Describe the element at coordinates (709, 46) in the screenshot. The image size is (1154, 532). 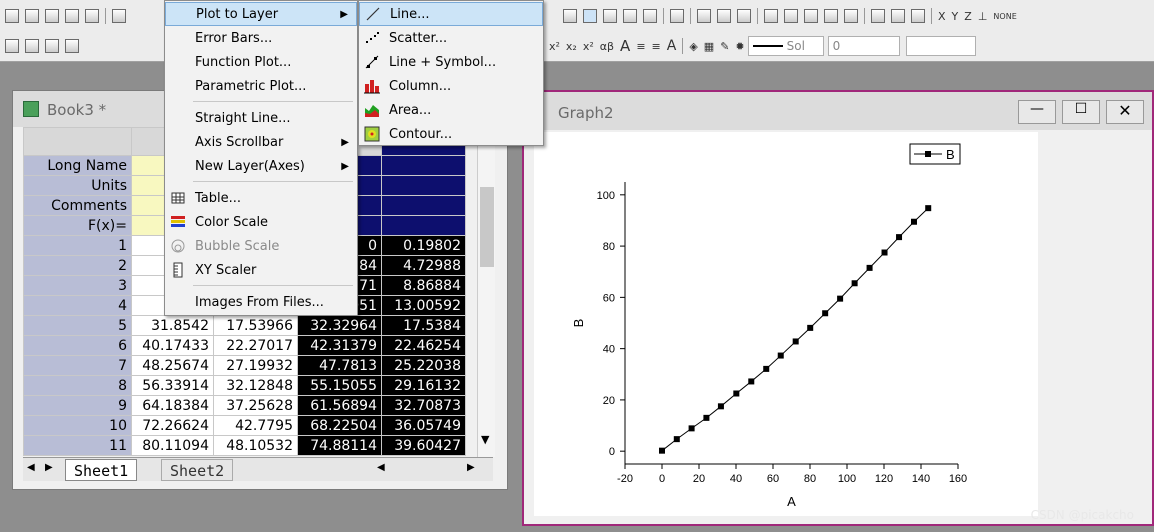
I see `pattern-icon: ▦` at that location.